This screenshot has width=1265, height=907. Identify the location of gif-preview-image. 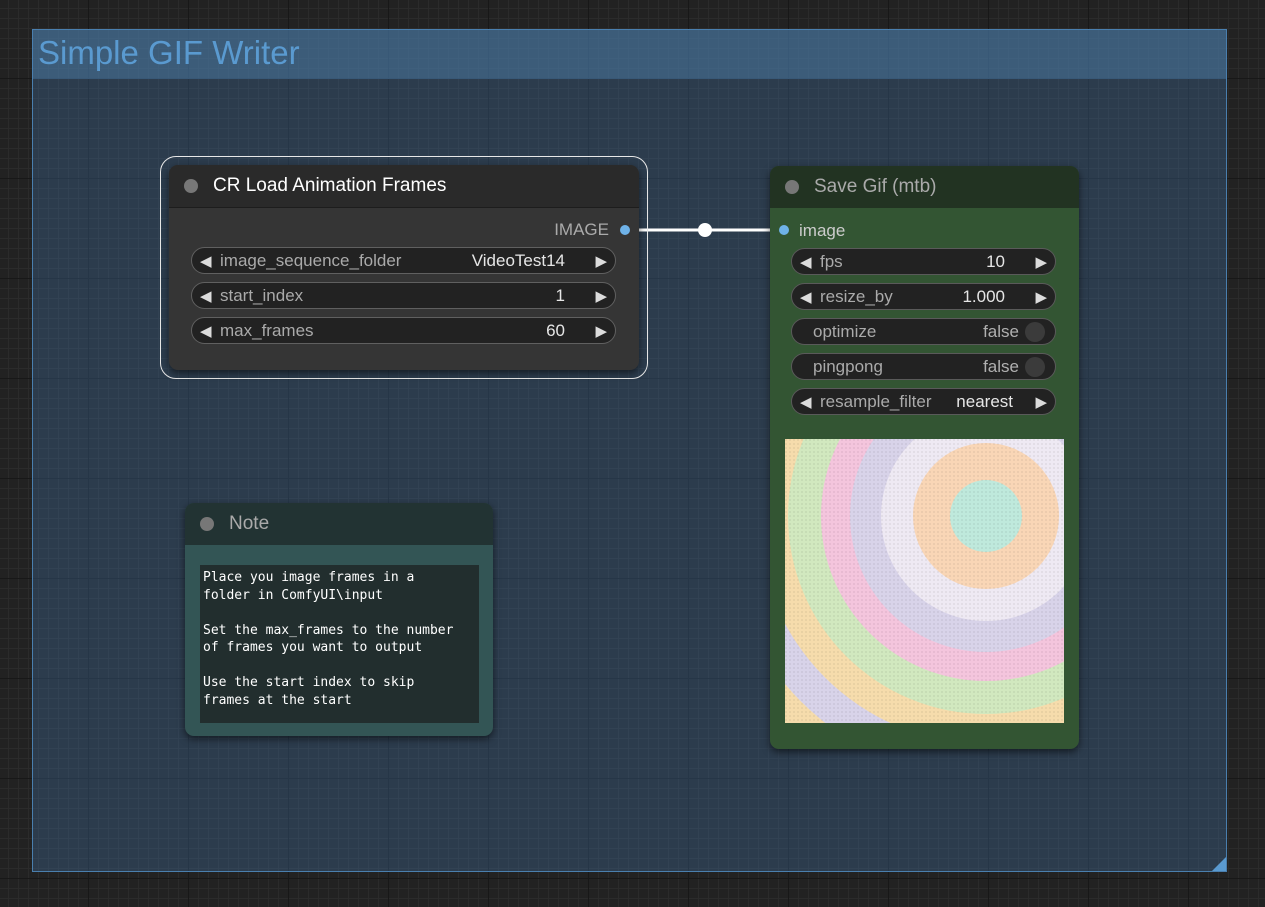
(924, 581).